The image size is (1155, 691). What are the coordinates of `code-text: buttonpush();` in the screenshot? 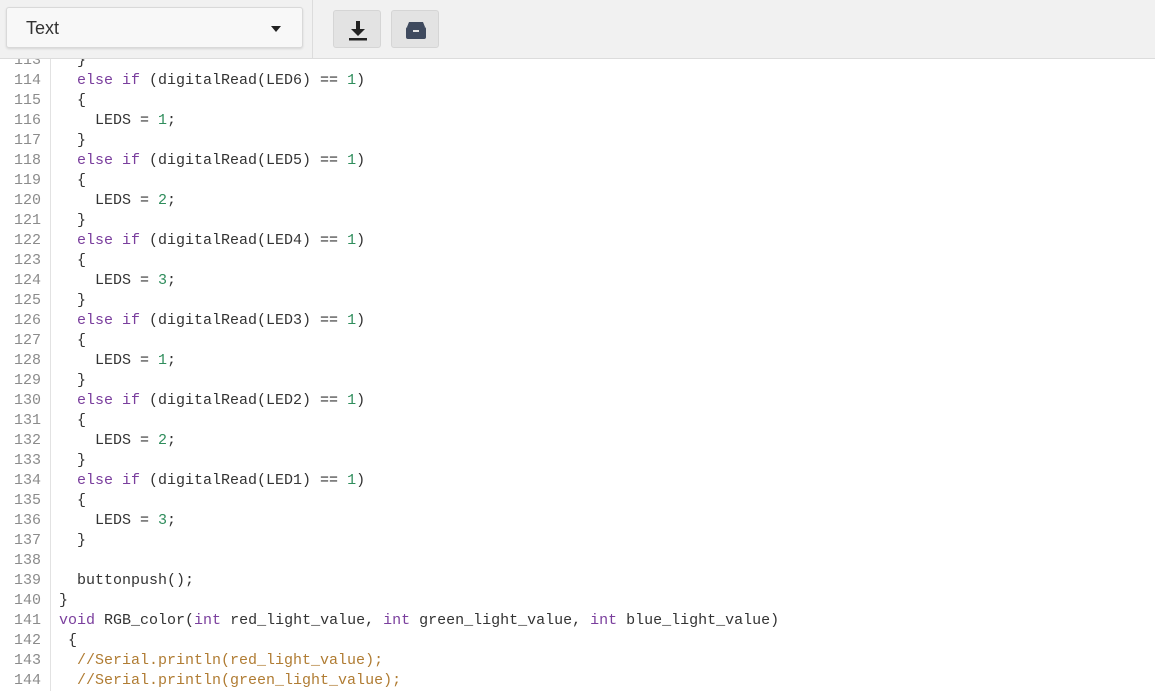 It's located at (126, 581).